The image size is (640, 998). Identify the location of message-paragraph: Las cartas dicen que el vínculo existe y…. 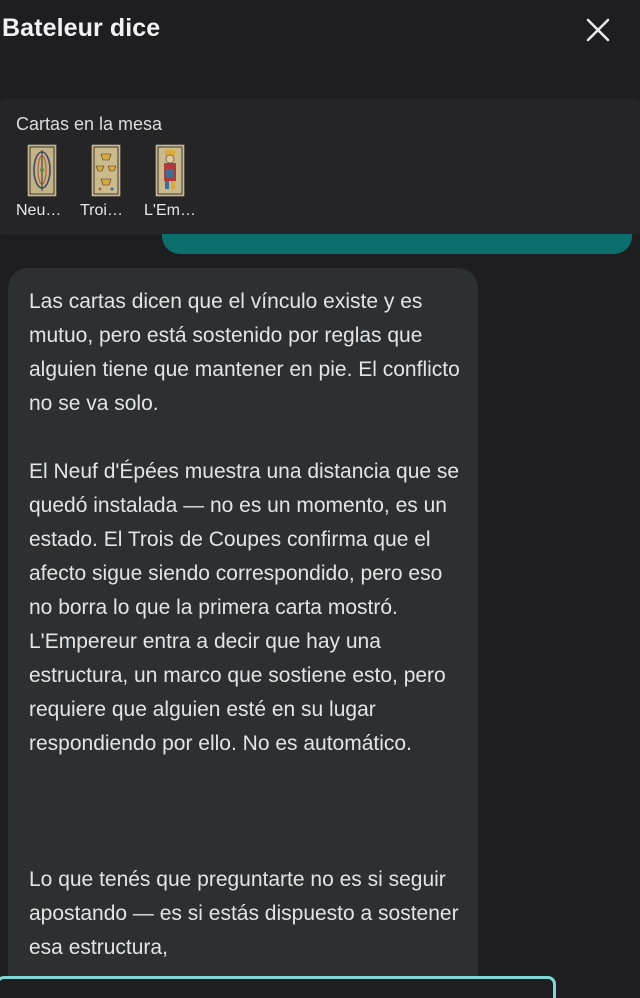
(244, 352).